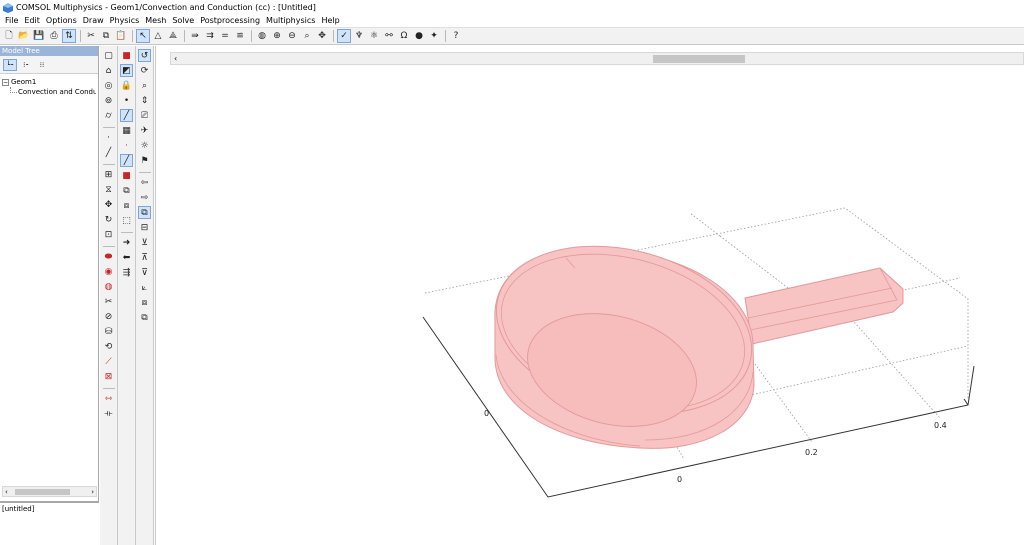 The image size is (1024, 545). Describe the element at coordinates (824, 306) in the screenshot. I see `pan-handle` at that location.